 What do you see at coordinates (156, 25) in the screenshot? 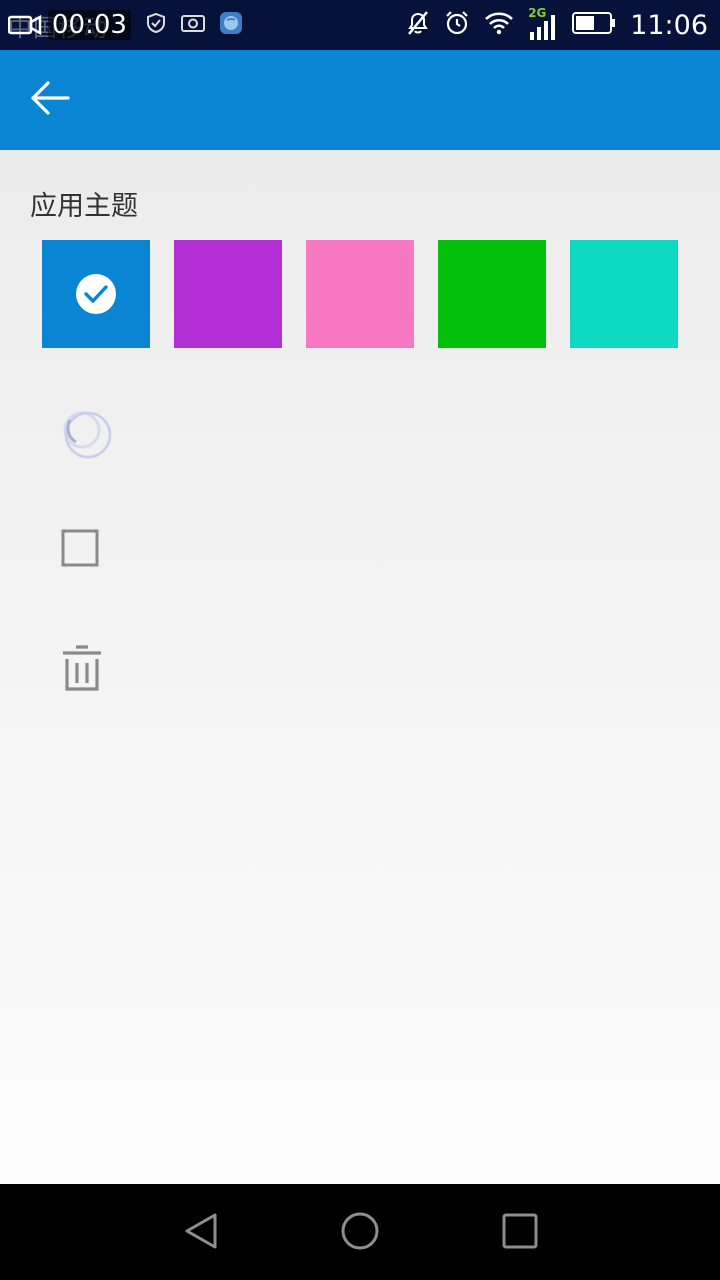
I see `shield-icon` at bounding box center [156, 25].